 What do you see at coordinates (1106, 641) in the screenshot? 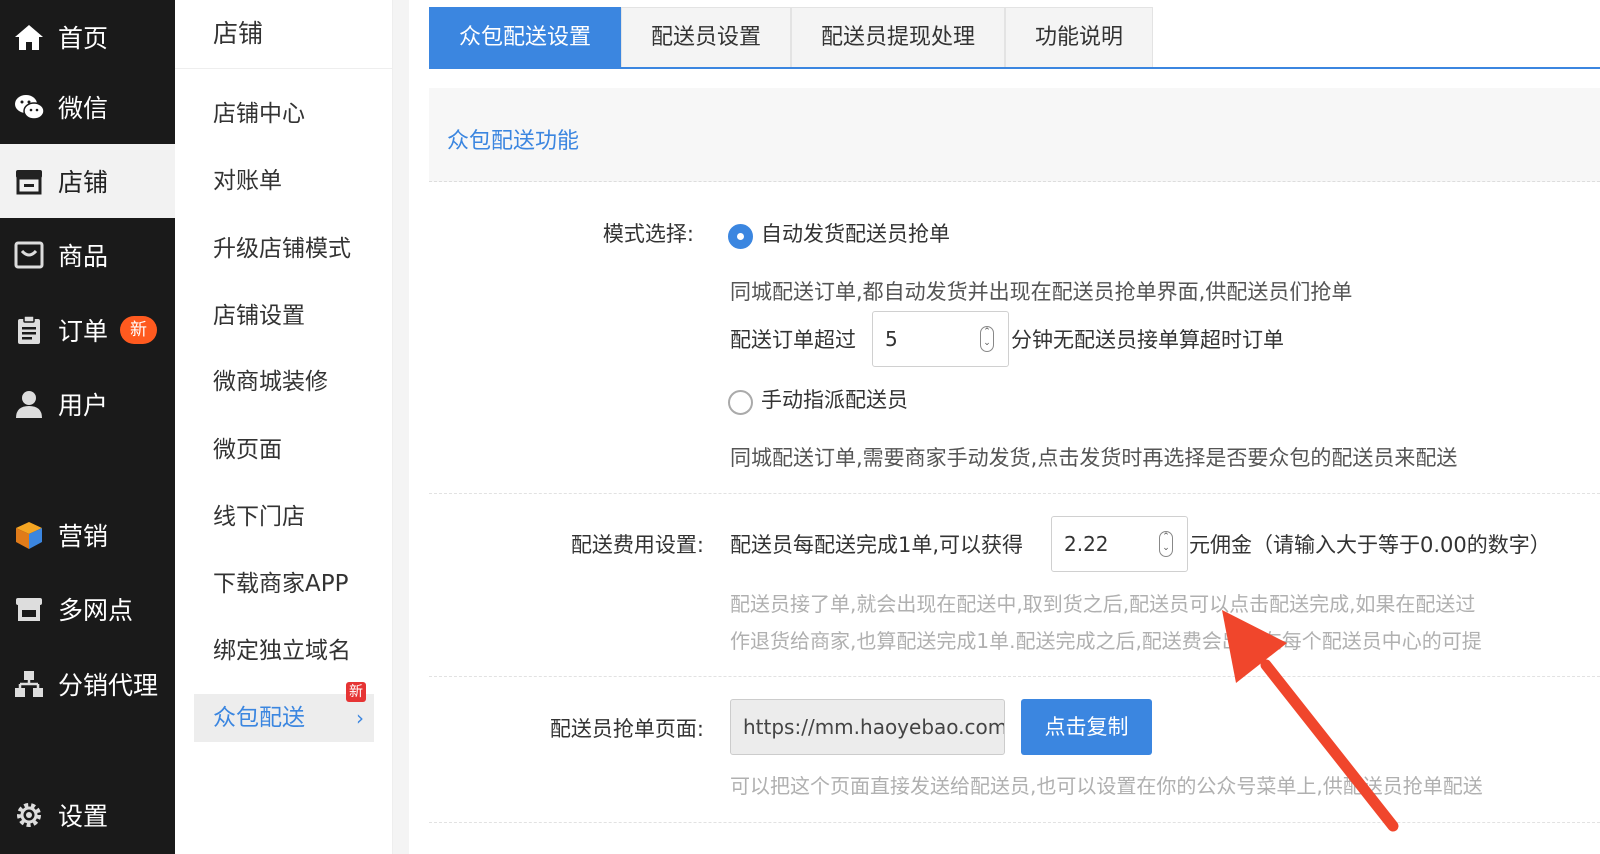
I see `fee-hint-line-2: 作退货给商家,也算配送完成1单.配送完成之后,配送费会出现在每个配送员中心的可提` at bounding box center [1106, 641].